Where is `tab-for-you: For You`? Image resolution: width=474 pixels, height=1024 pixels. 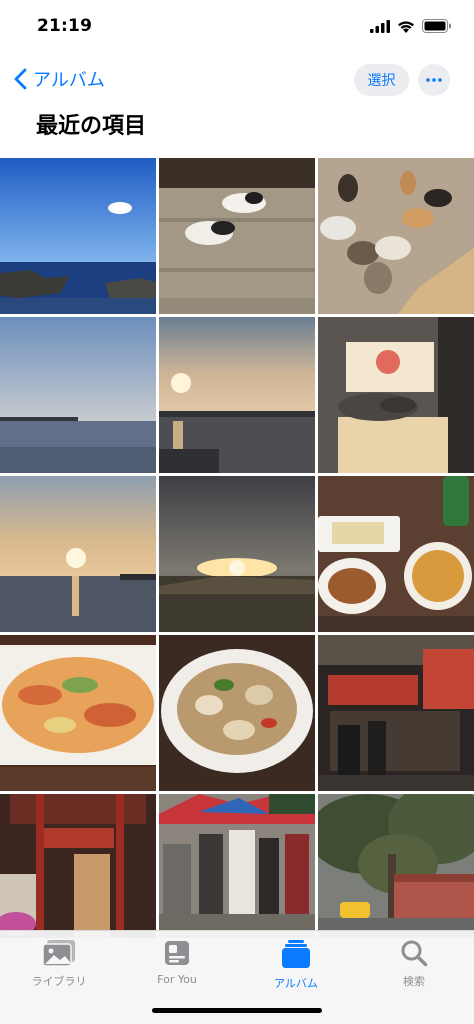 tab-for-you: For You is located at coordinates (177, 962).